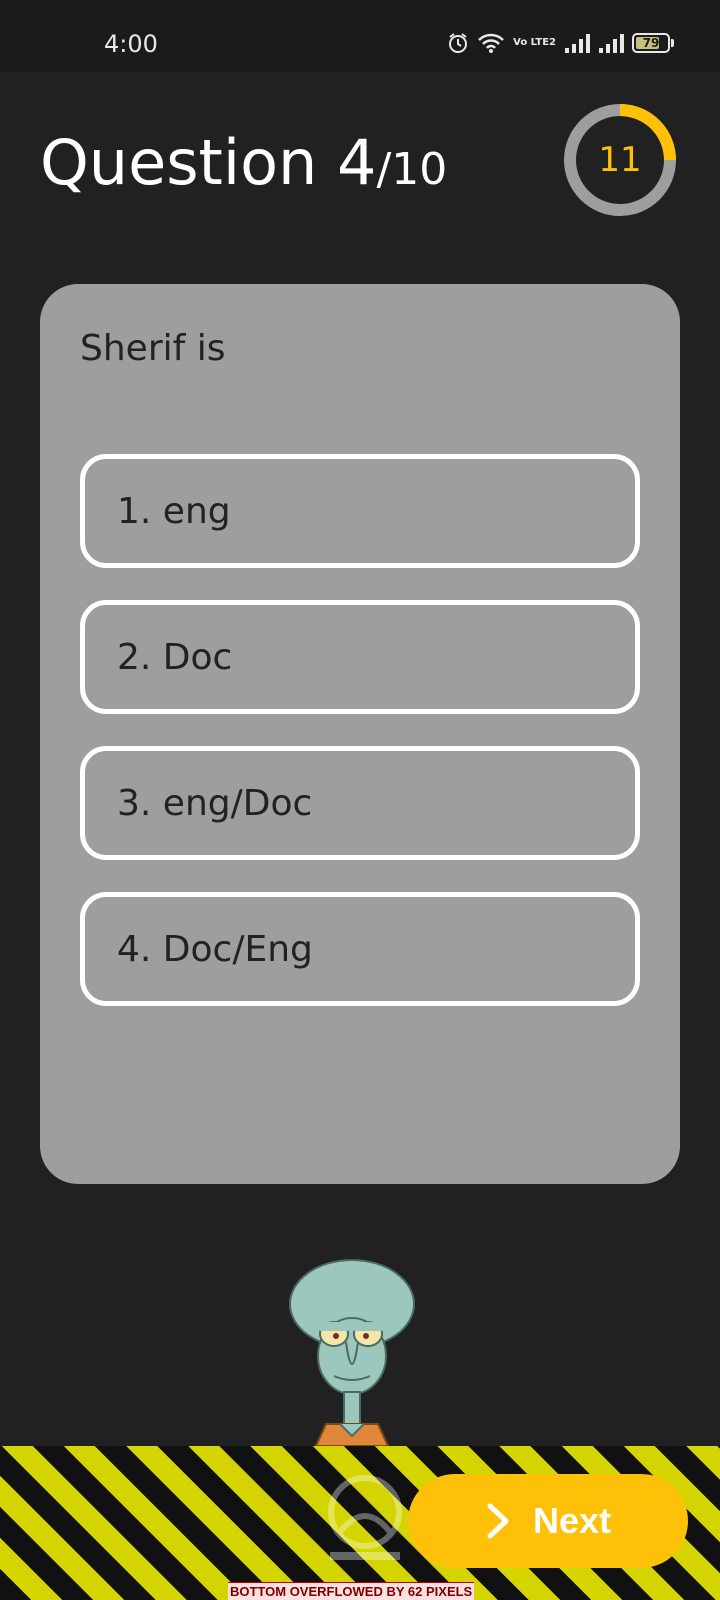 This screenshot has height=1600, width=720. I want to click on next-button: Next, so click(548, 1521).